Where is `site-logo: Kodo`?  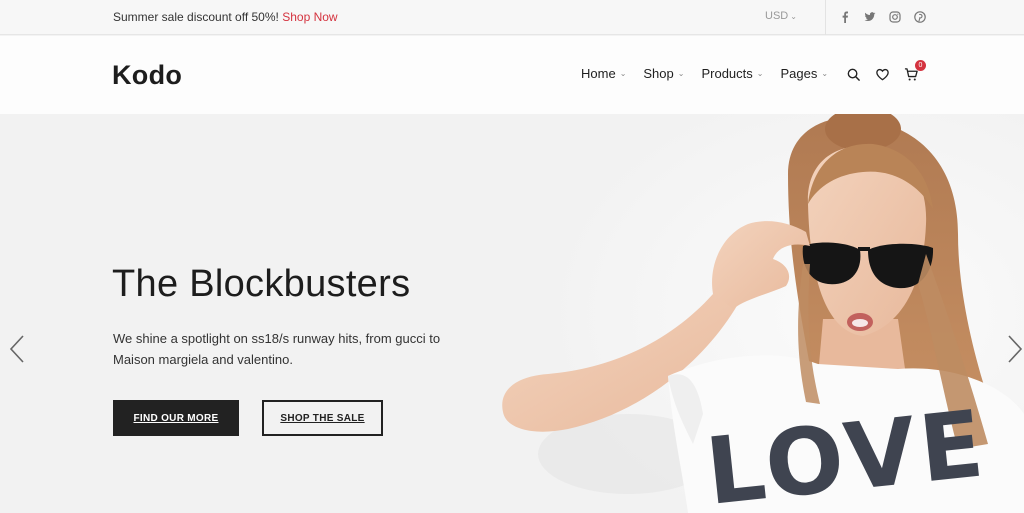
site-logo: Kodo is located at coordinates (147, 75).